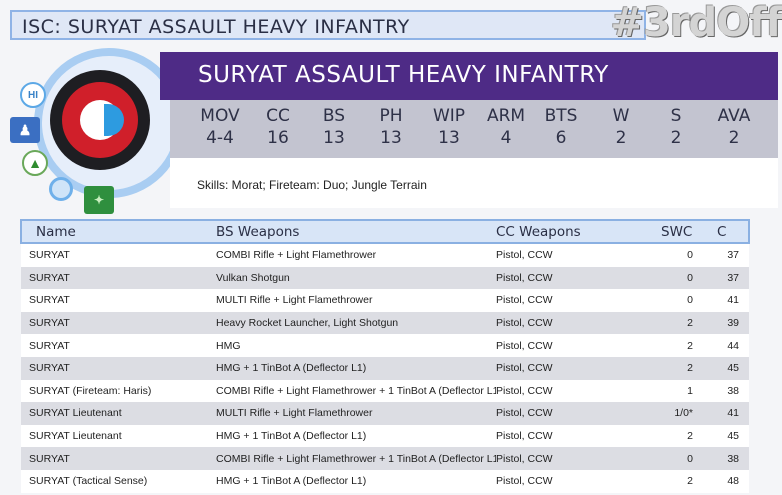  I want to click on stat-cc: CC 16, so click(278, 127).